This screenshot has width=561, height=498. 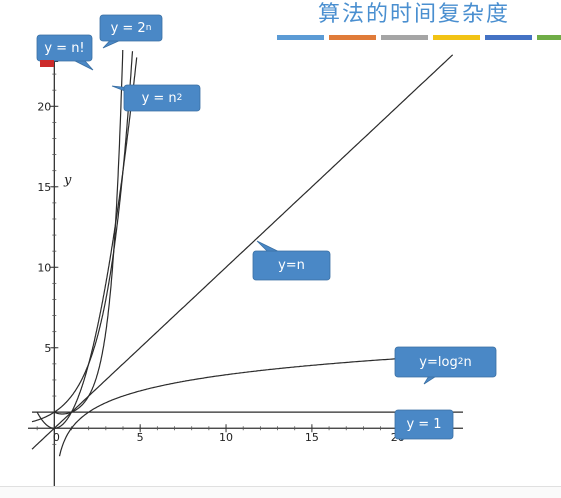 I want to click on y-tick-label: 10, so click(x=44, y=267).